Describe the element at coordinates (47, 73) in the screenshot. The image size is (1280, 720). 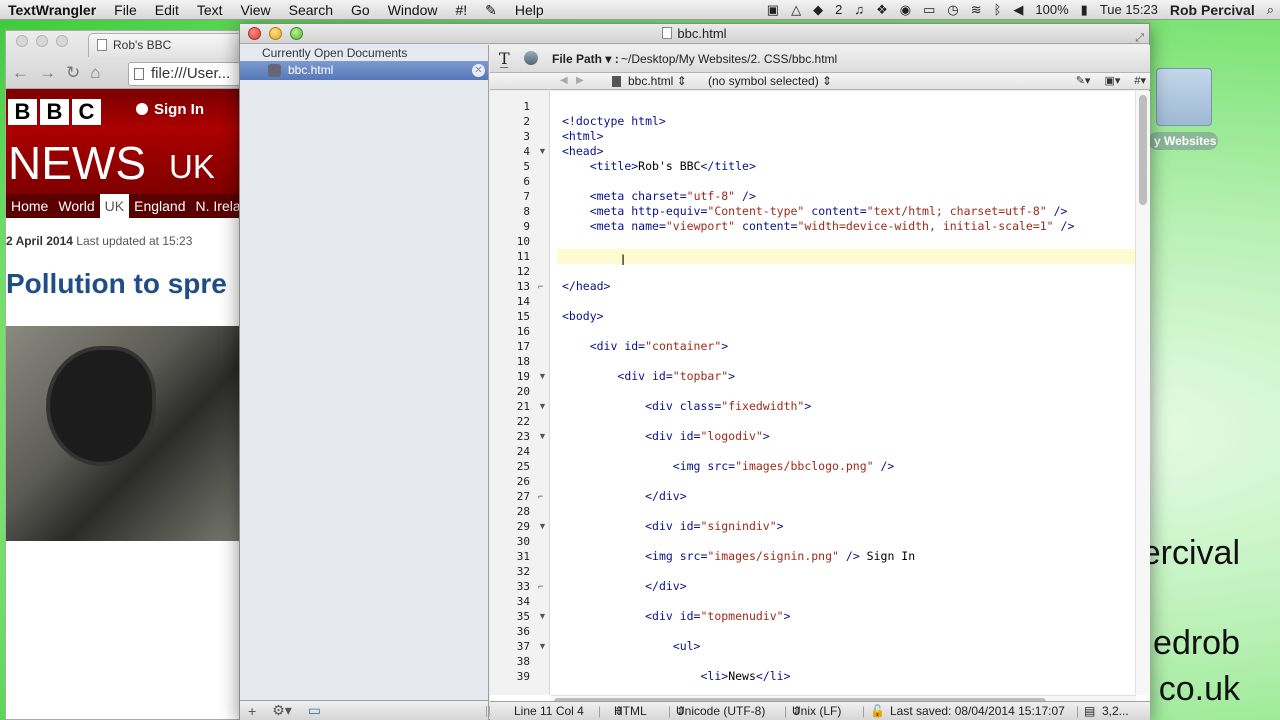
I see `forward-arrow-icon: →` at that location.